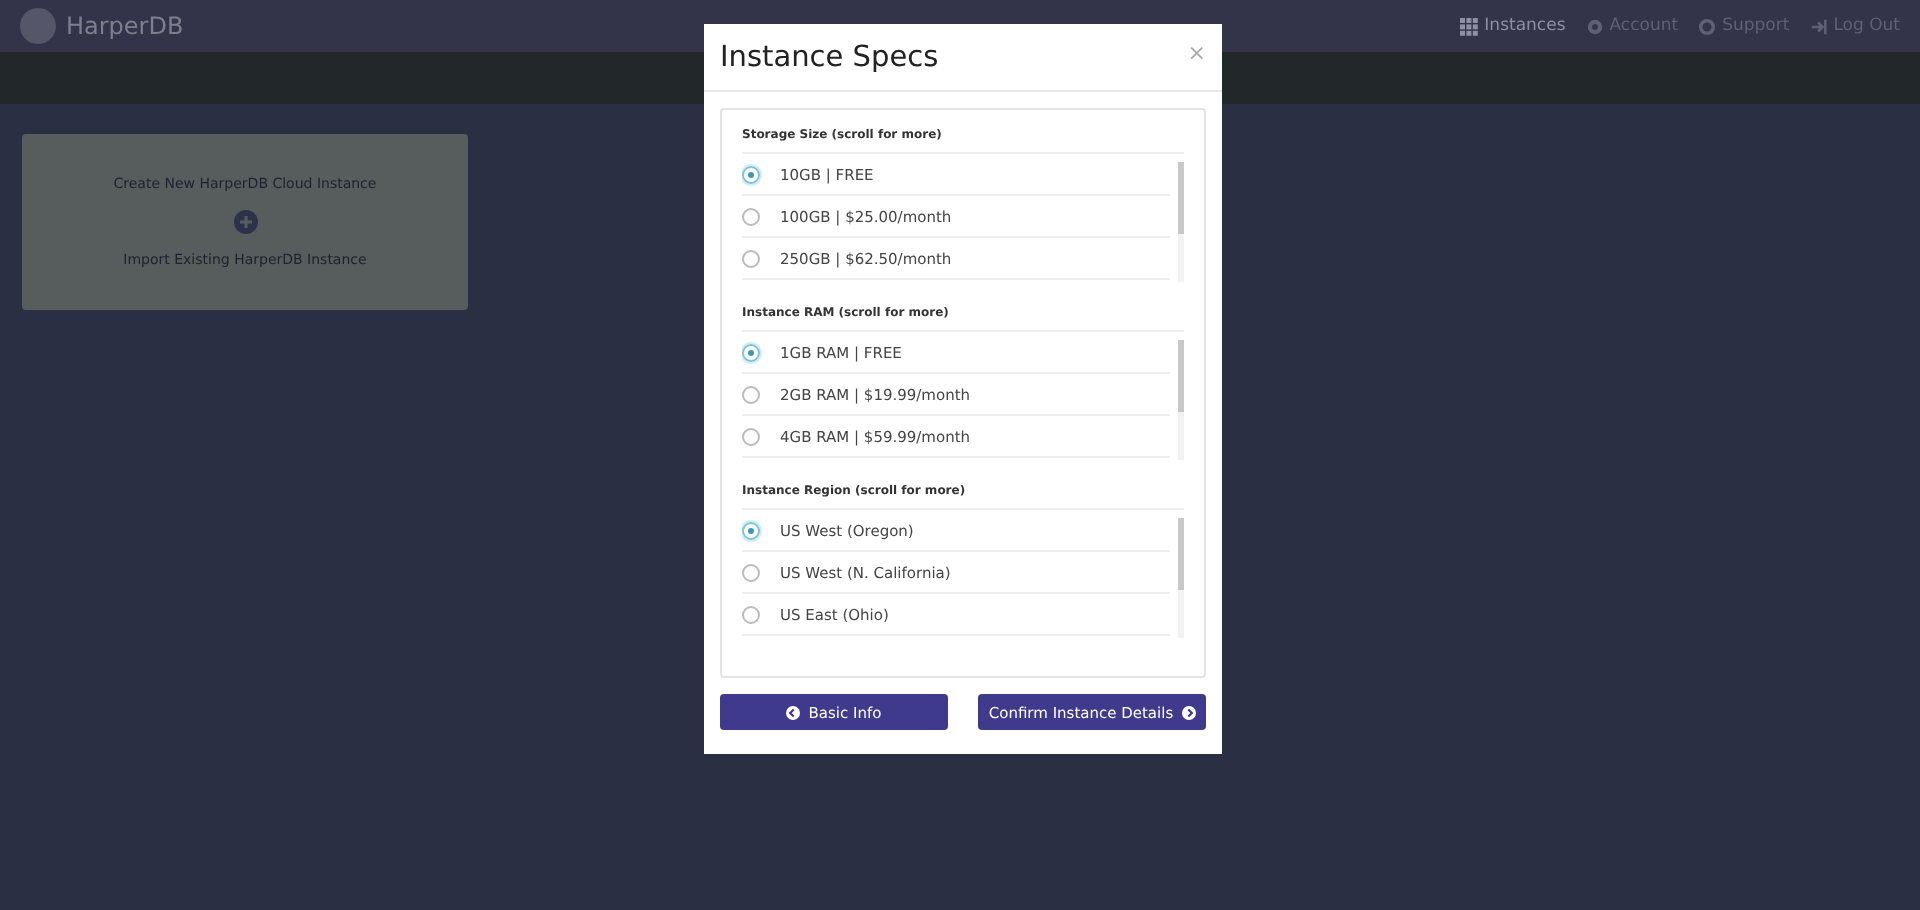 The image size is (1920, 910). Describe the element at coordinates (1594, 26) in the screenshot. I see `settings-icon` at that location.